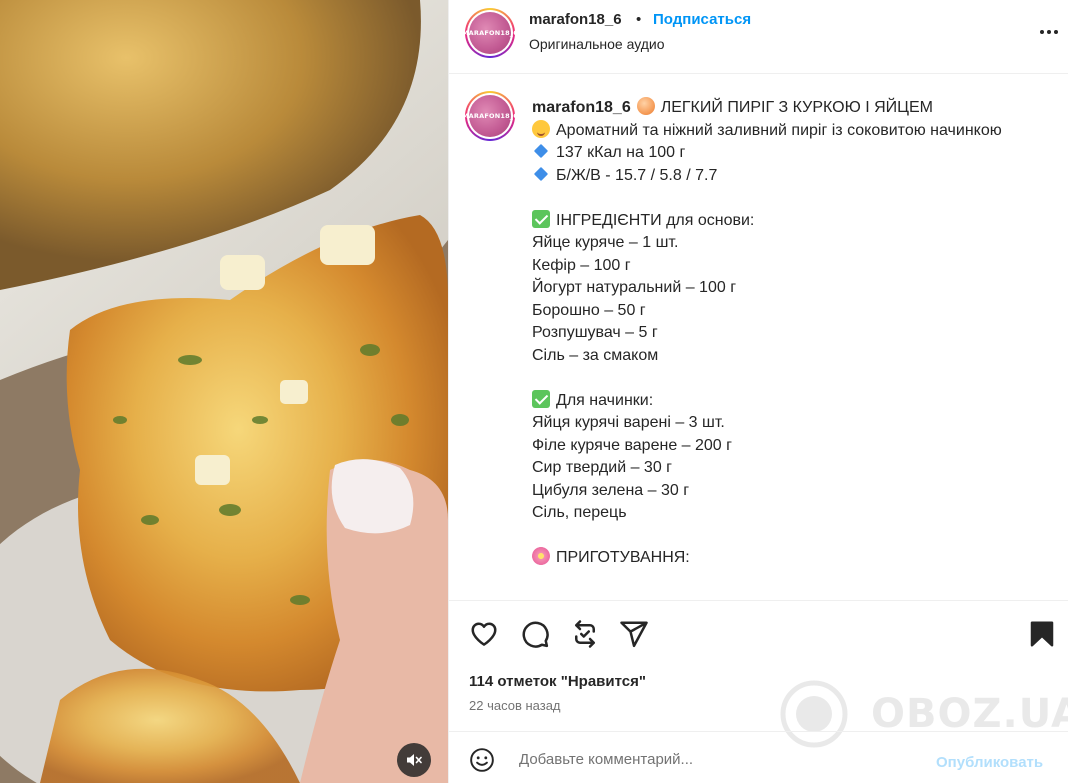 Image resolution: width=1068 pixels, height=783 pixels. I want to click on flower-emoji-icon, so click(541, 556).